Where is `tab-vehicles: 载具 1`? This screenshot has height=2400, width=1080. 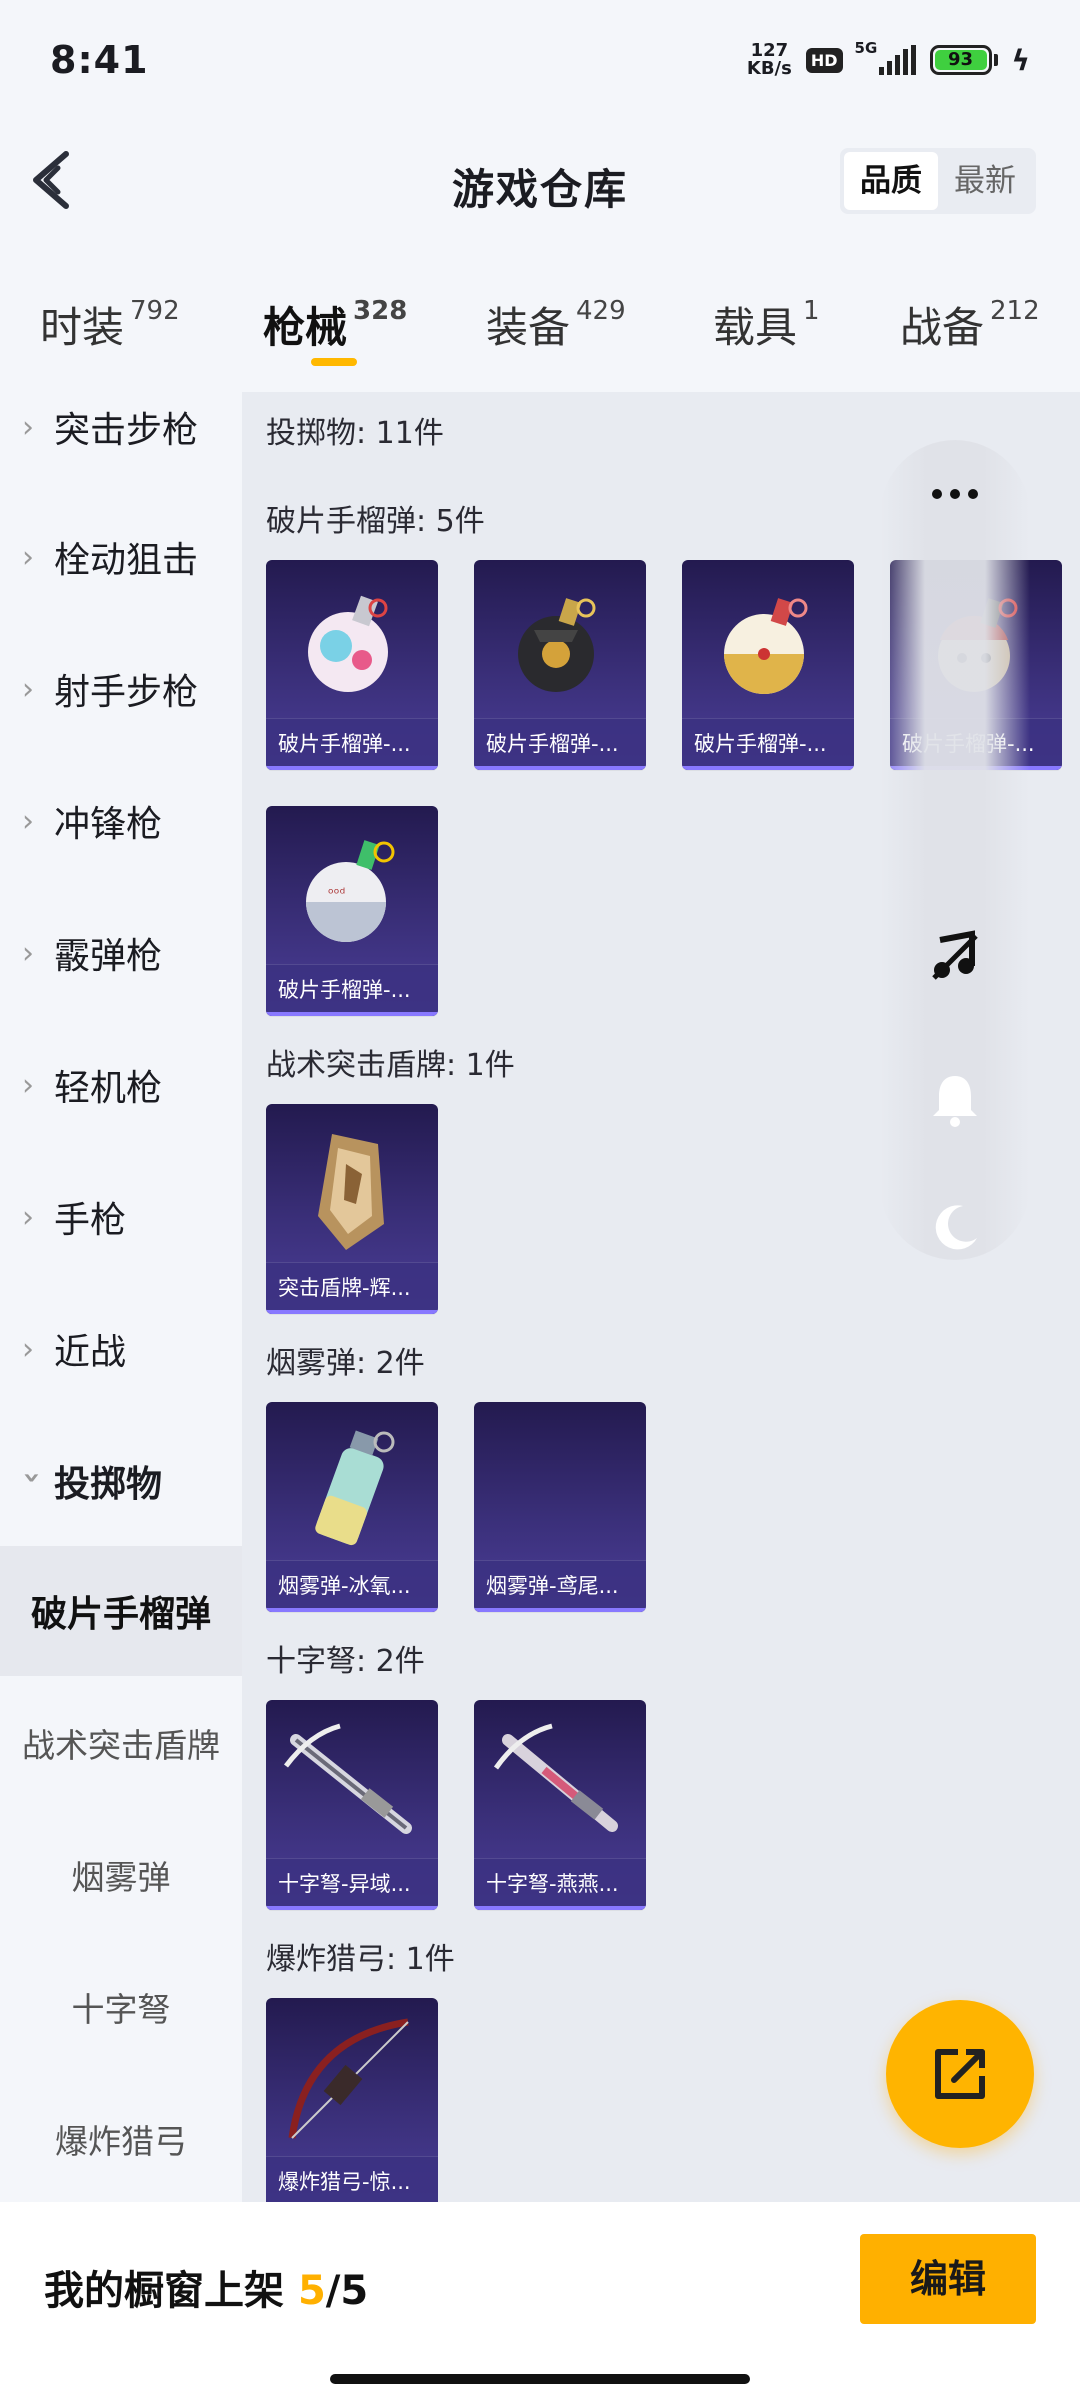 tab-vehicles: 载具 1 is located at coordinates (766, 324).